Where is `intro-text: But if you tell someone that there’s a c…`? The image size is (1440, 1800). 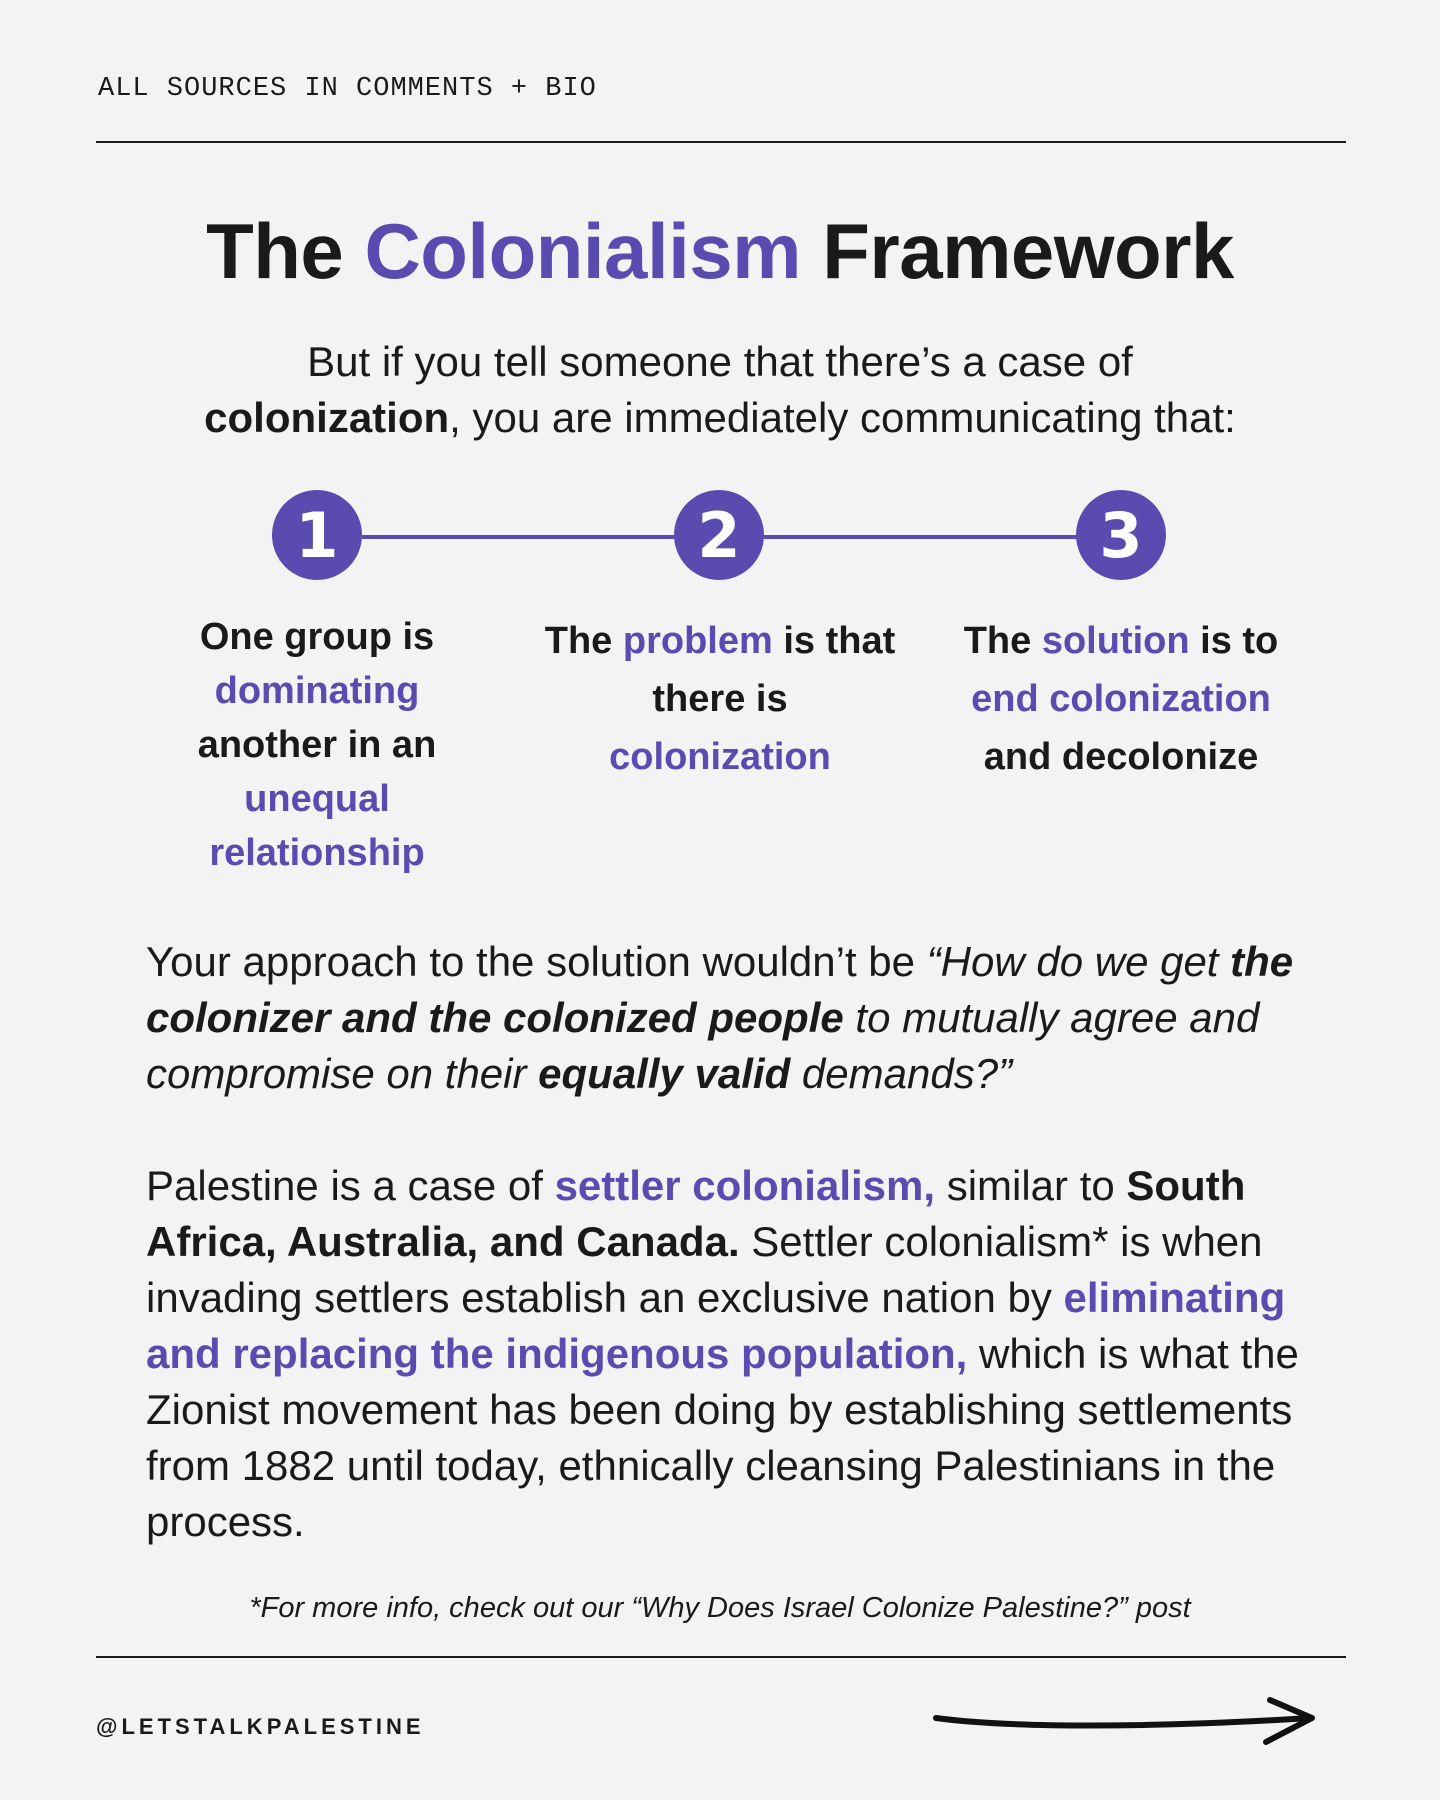 intro-text: But if you tell someone that there’s a c… is located at coordinates (720, 390).